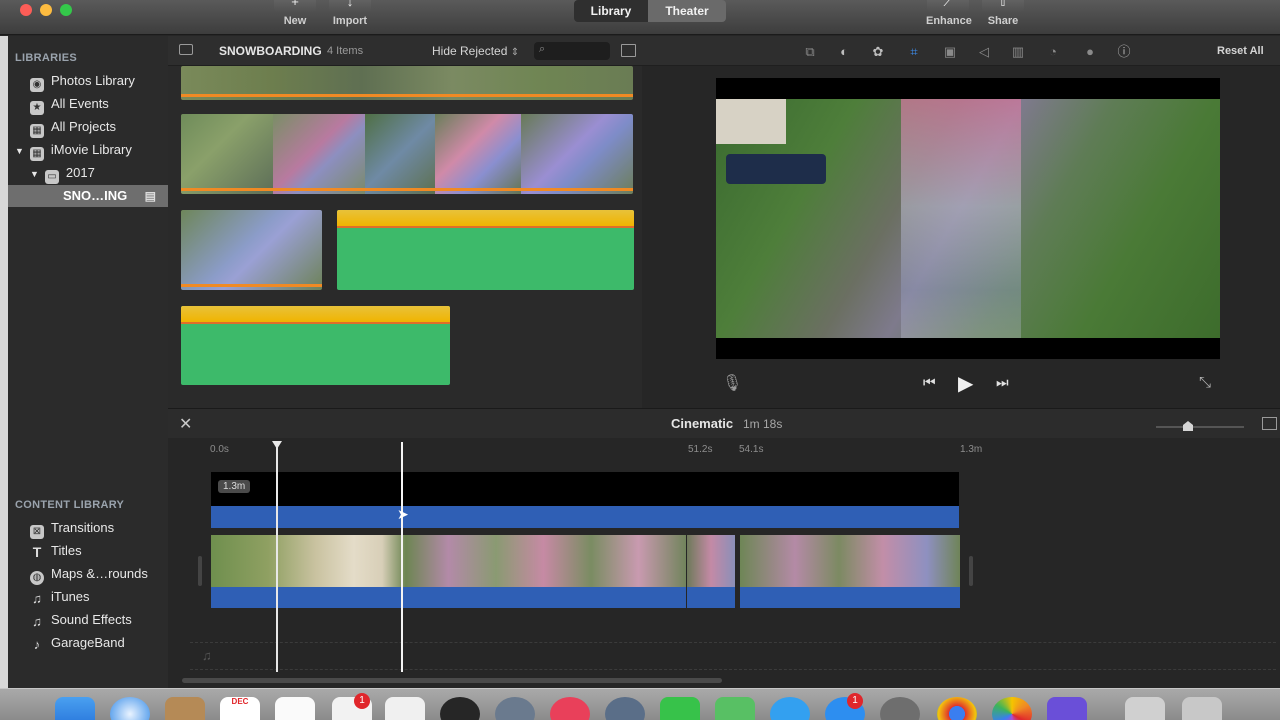 This screenshot has height=720, width=1280. I want to click on content-library-header: CONTENT LIBRARY, so click(70, 505).